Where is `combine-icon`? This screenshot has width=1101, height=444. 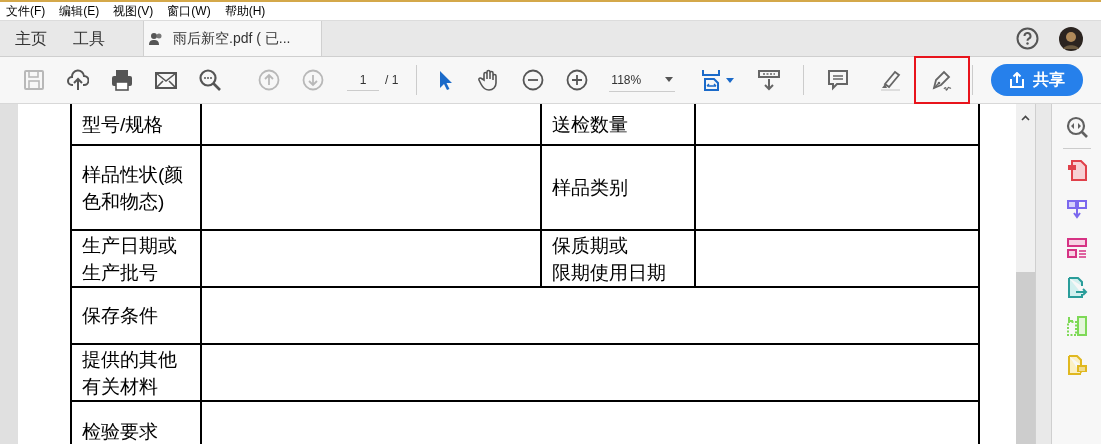
combine-icon is located at coordinates (1076, 209).